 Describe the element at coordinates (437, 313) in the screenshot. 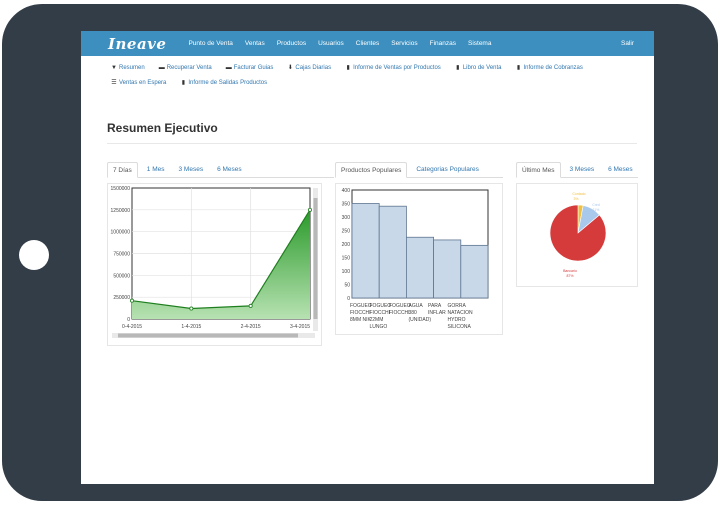

I see `x-tick-label: INFLAR` at that location.